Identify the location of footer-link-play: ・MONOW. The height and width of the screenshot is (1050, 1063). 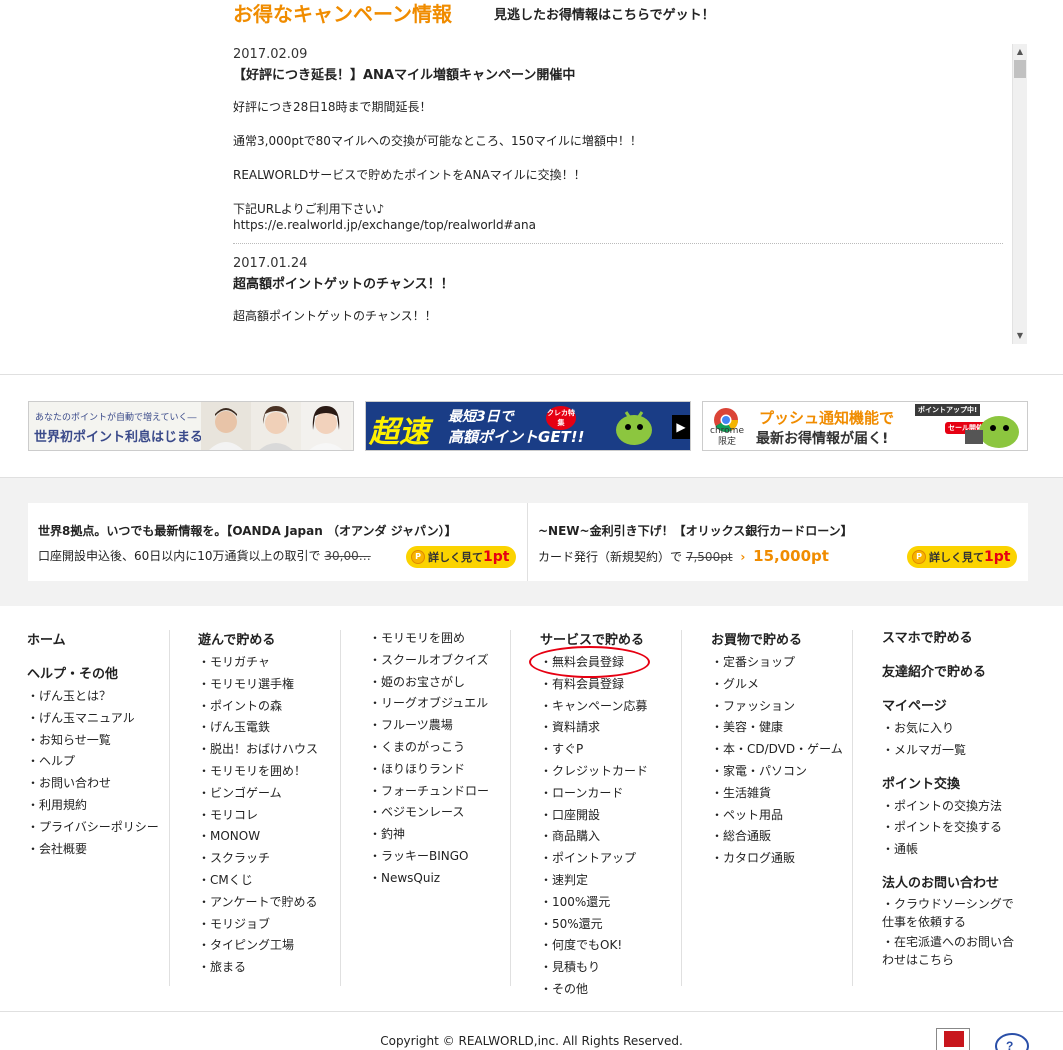
(258, 837).